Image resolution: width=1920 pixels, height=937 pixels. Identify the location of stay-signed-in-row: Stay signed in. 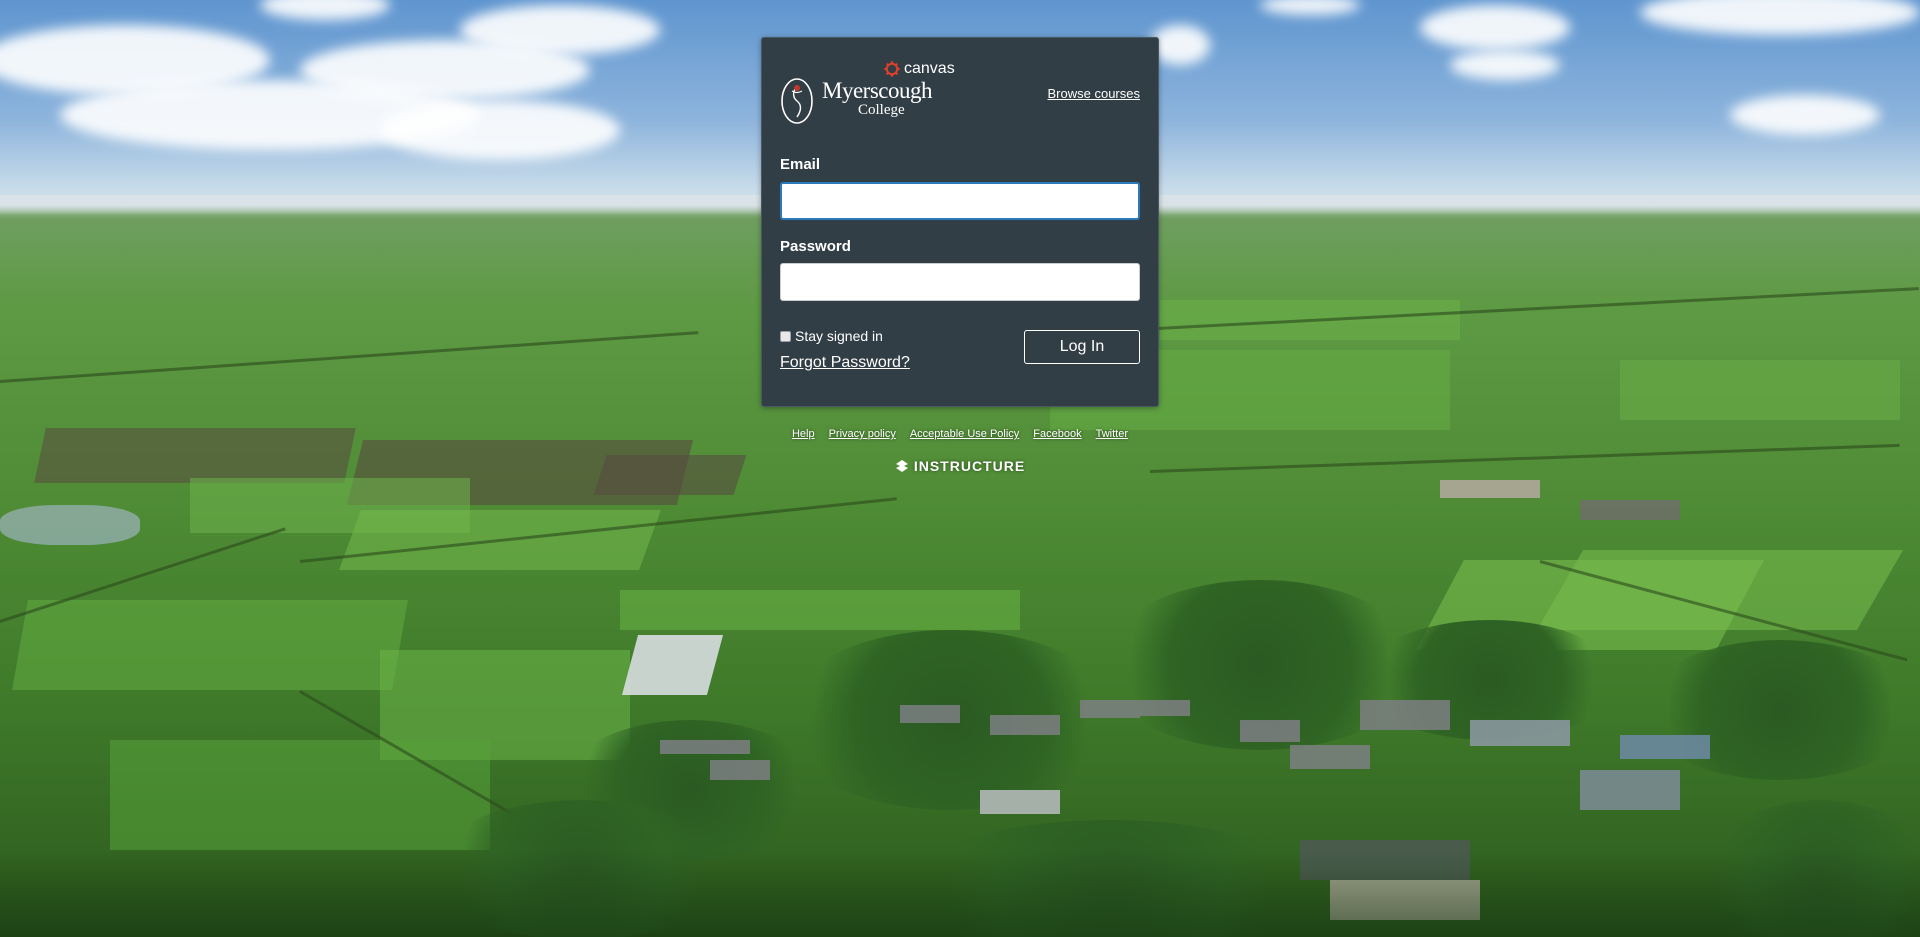
(831, 336).